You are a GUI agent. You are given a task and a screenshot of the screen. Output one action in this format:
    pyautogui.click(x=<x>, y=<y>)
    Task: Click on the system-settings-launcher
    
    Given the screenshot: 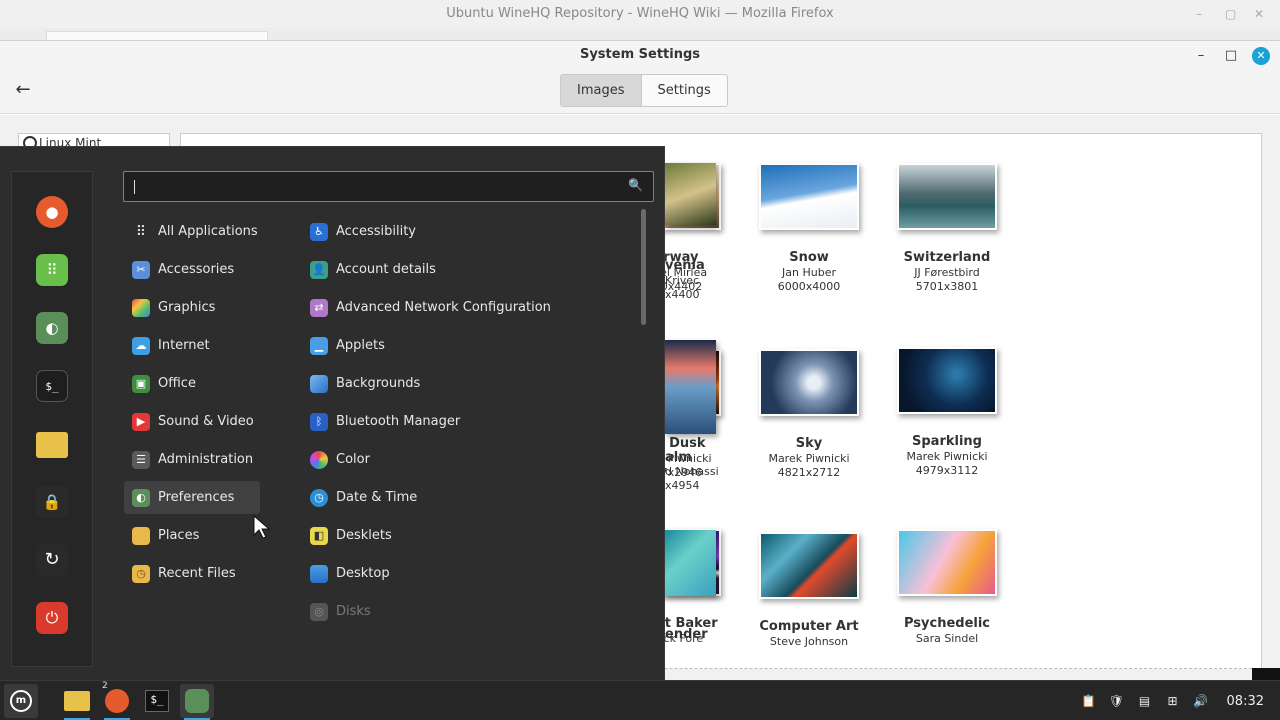 What is the action you would take?
    pyautogui.click(x=197, y=702)
    